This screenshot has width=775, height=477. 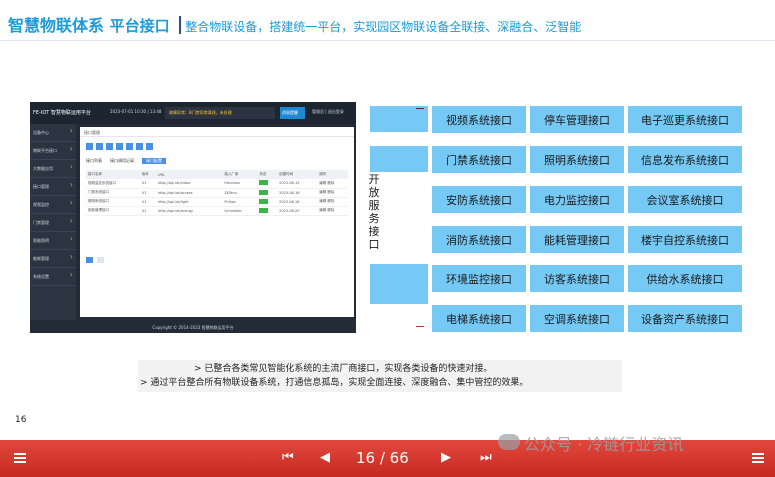 What do you see at coordinates (53, 169) in the screenshot?
I see `app-sidebar-item: 大数据应用` at bounding box center [53, 169].